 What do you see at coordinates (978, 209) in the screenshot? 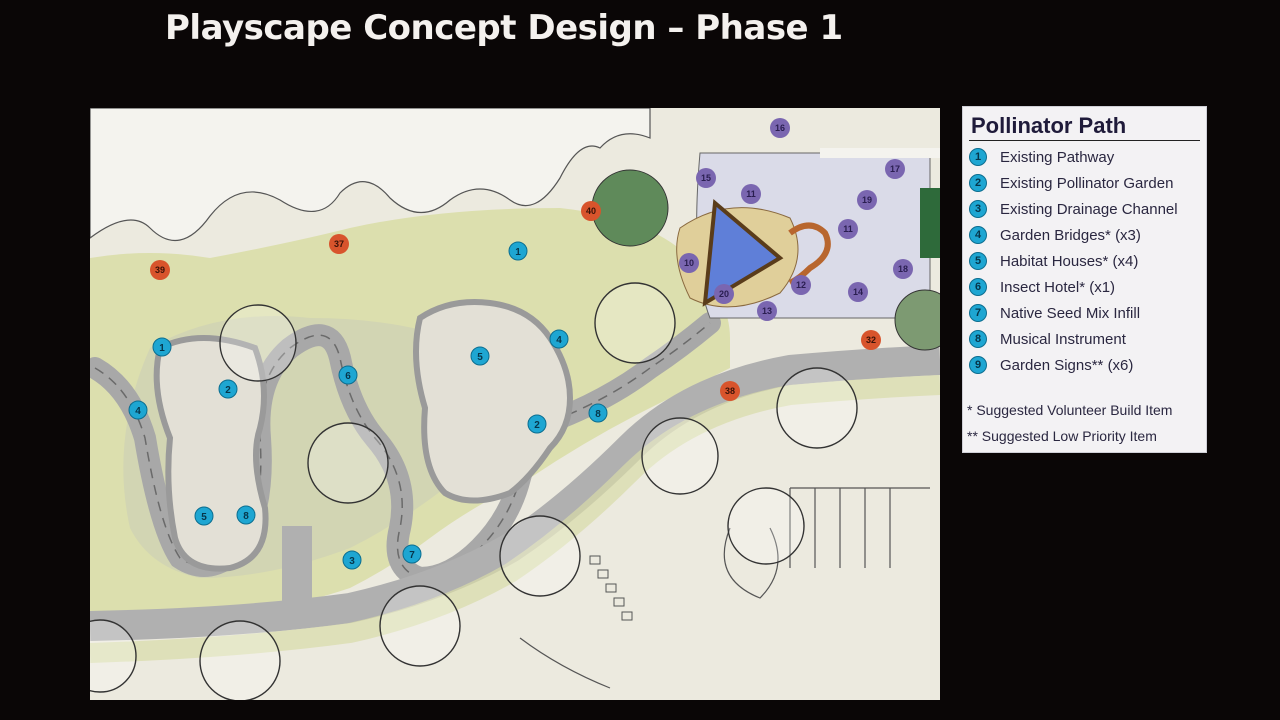
I see `marker-icon: 3` at bounding box center [978, 209].